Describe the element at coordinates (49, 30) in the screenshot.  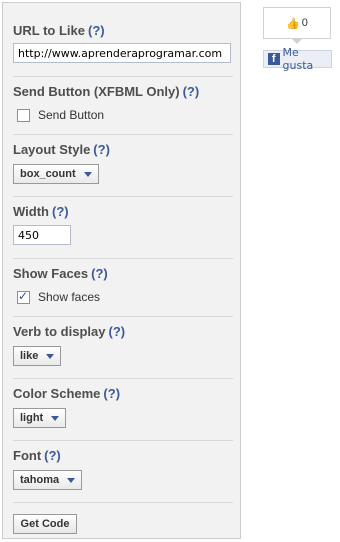
I see `url-label-text: URL to Like` at that location.